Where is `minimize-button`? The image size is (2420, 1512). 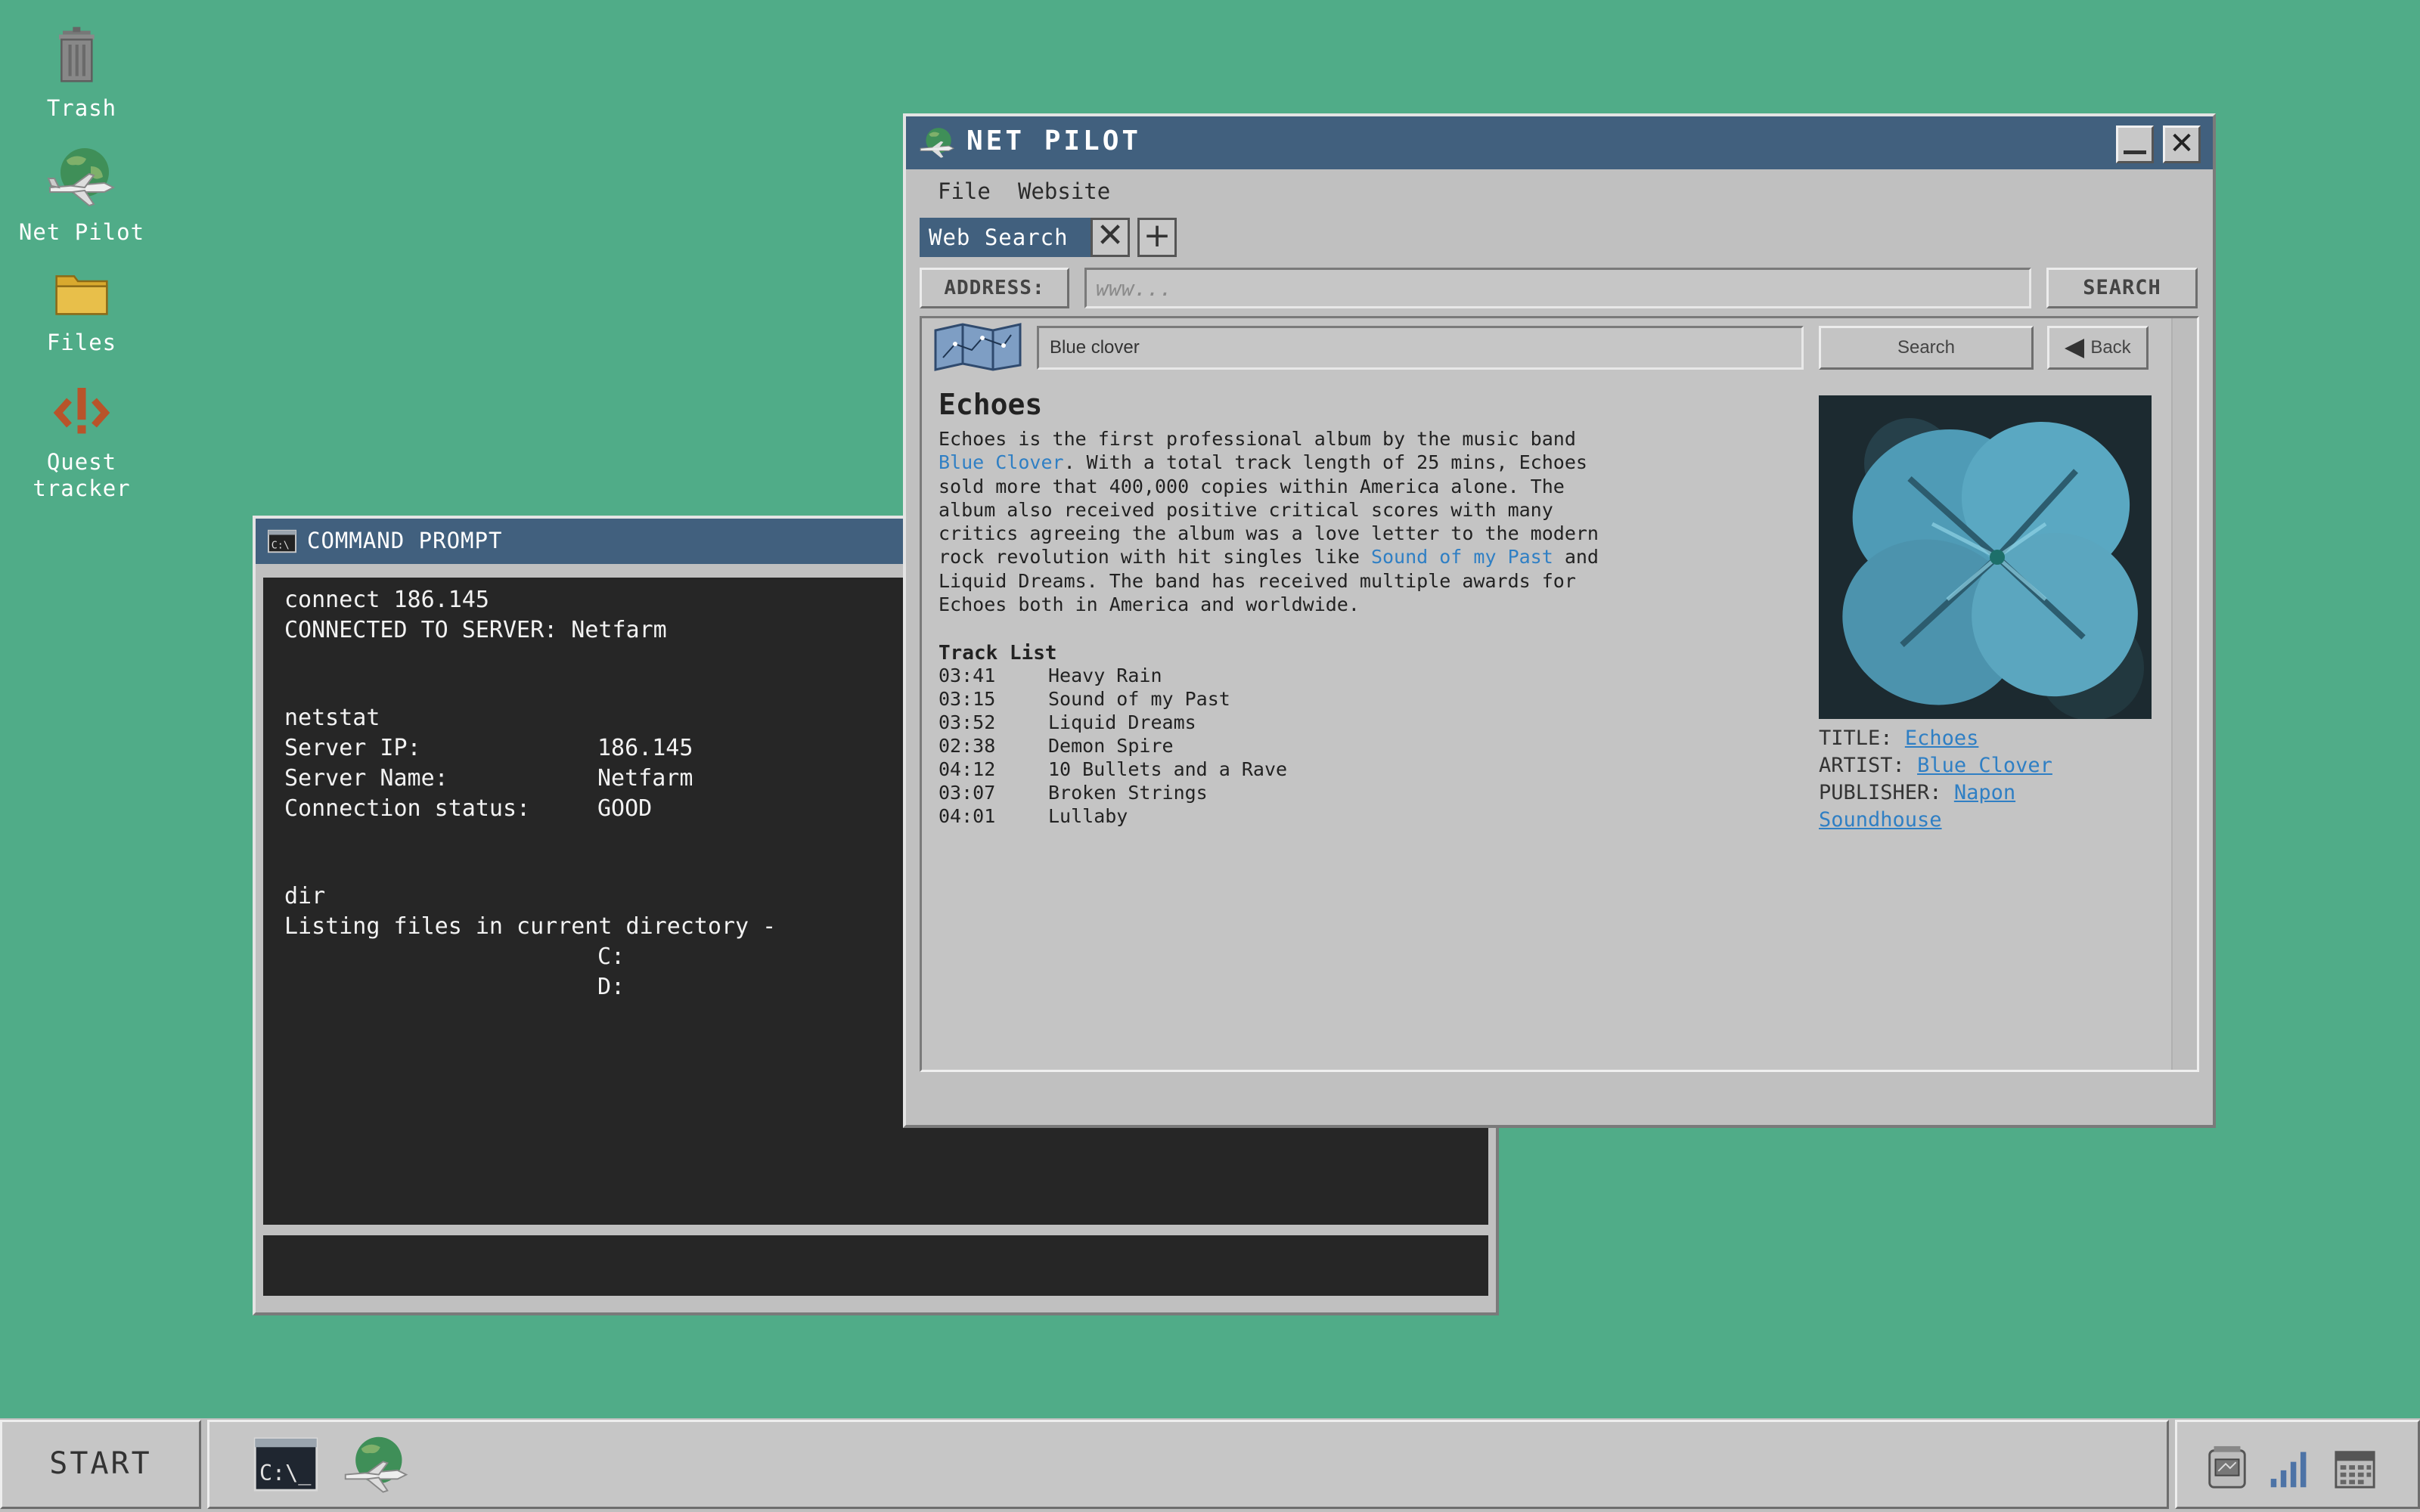 minimize-button is located at coordinates (2135, 144).